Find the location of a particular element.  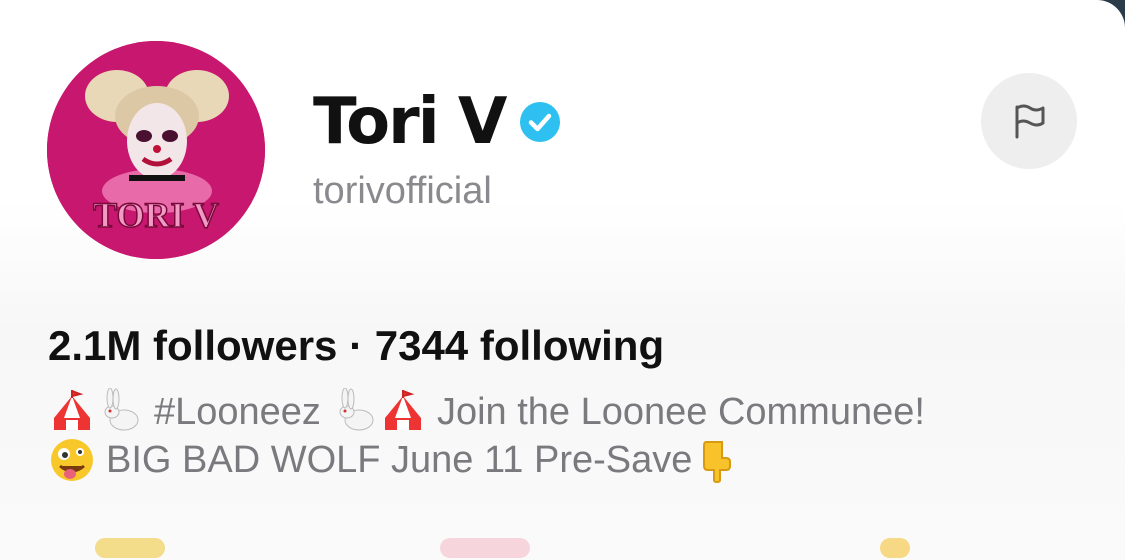

report-flag-button is located at coordinates (1029, 121).